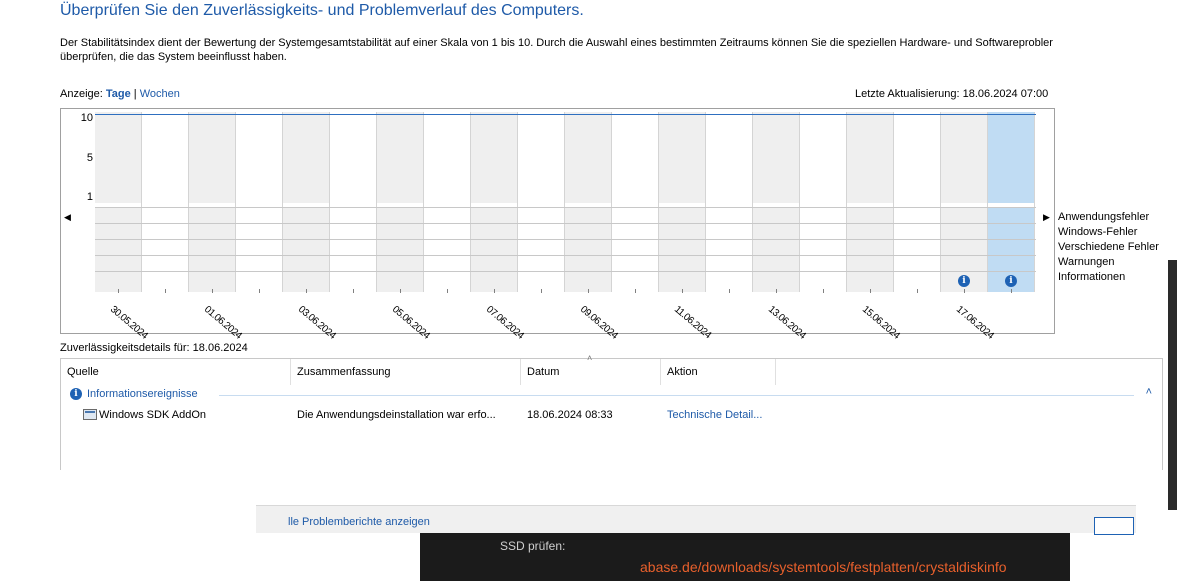 This screenshot has width=1177, height=581. I want to click on x-axis-label: 17.06.2024, so click(974, 323).